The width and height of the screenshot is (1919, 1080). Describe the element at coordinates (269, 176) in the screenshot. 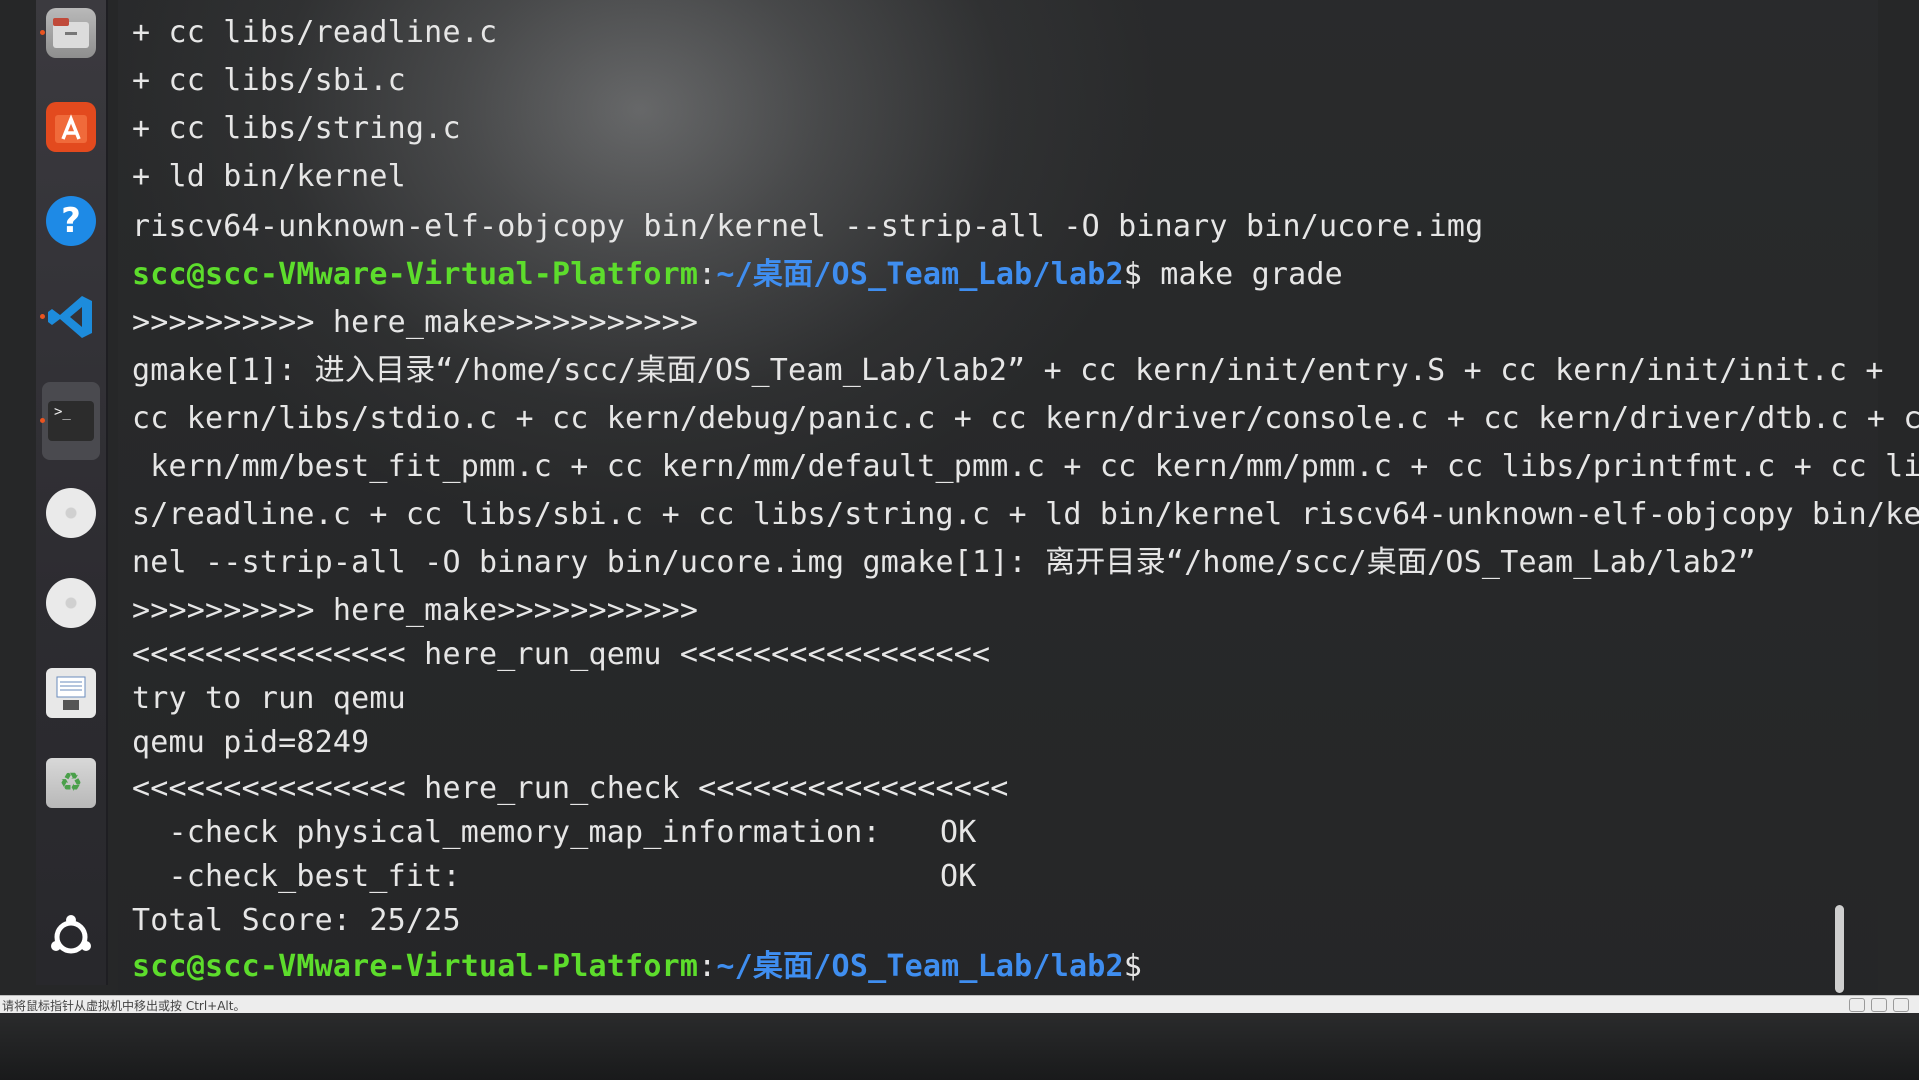

I see `terminal-line: + ld bin/kernel` at that location.